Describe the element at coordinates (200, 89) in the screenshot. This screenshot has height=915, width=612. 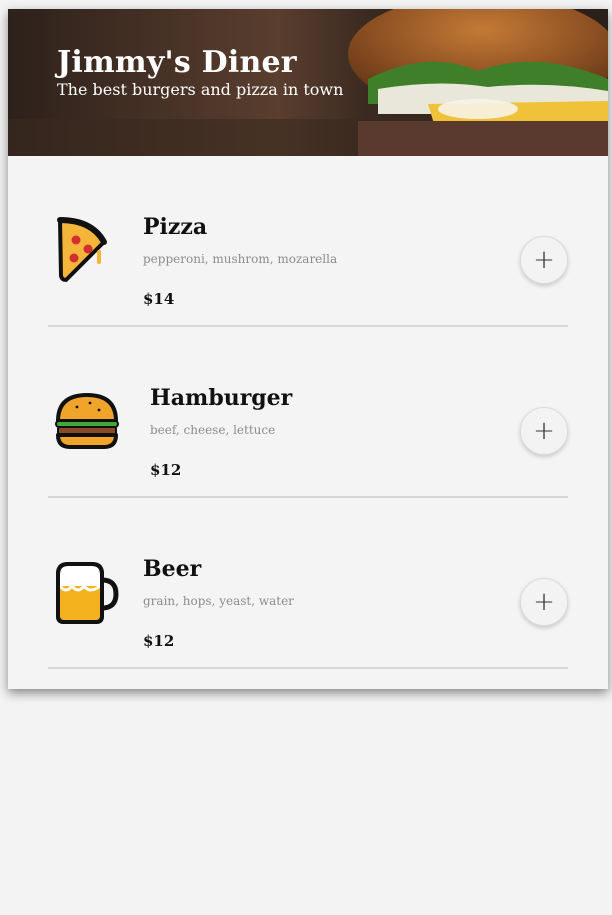
I see `page-subtitle: The best burgers and pizza in town` at that location.